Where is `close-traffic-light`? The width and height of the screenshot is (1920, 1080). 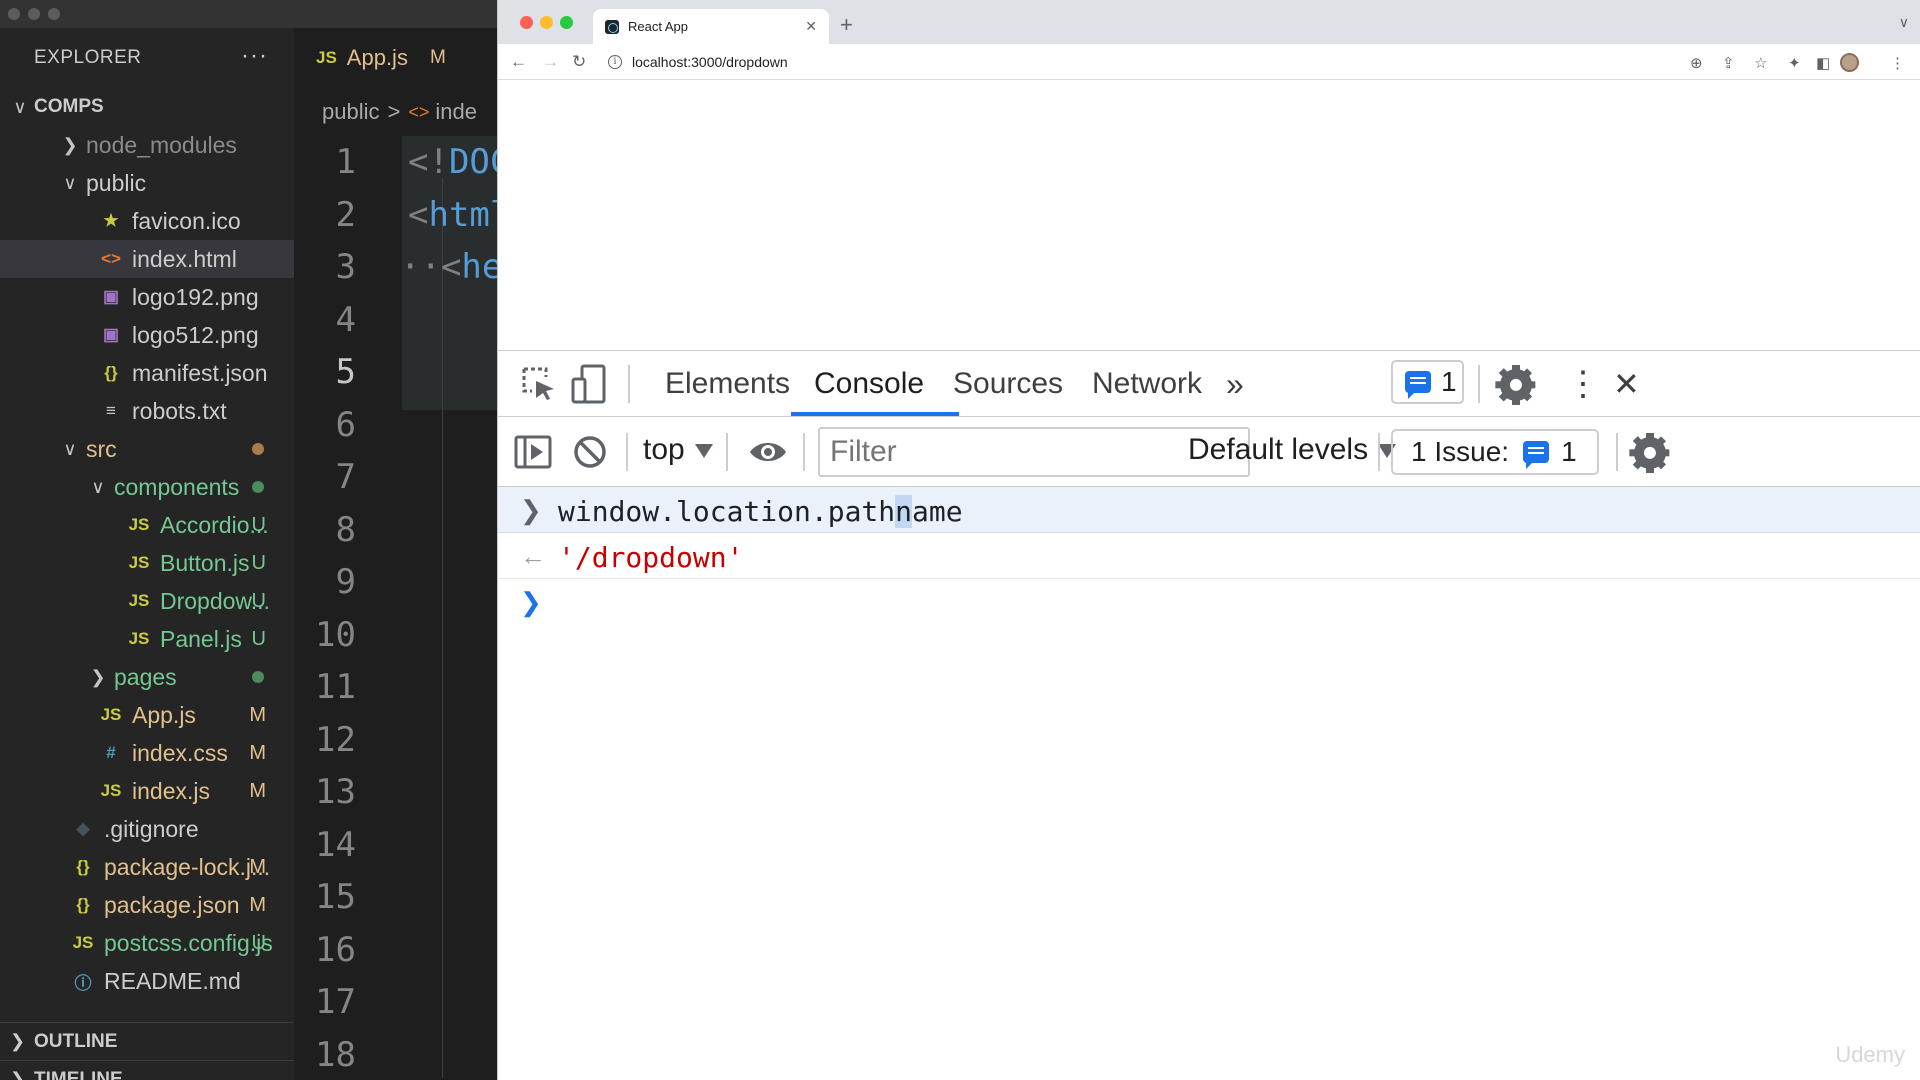
close-traffic-light is located at coordinates (526, 22).